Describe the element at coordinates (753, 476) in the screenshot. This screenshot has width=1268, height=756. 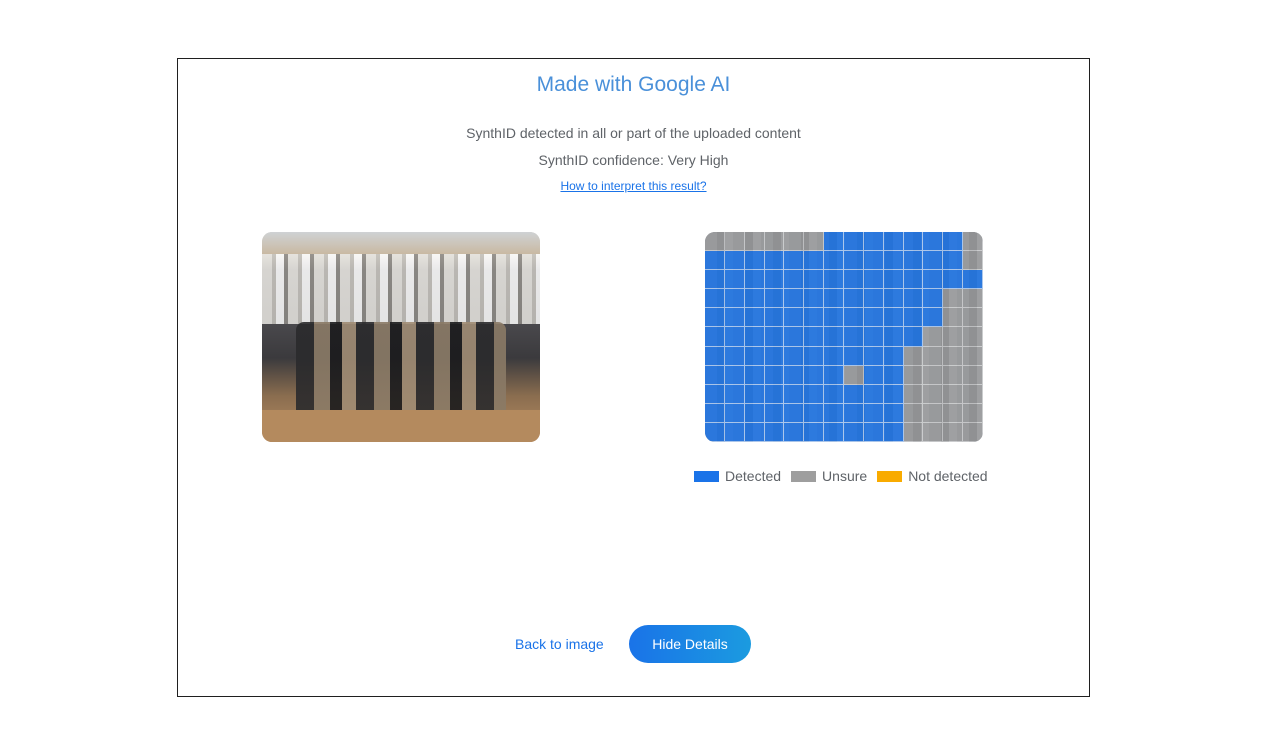
I see `legend-label: Detected` at that location.